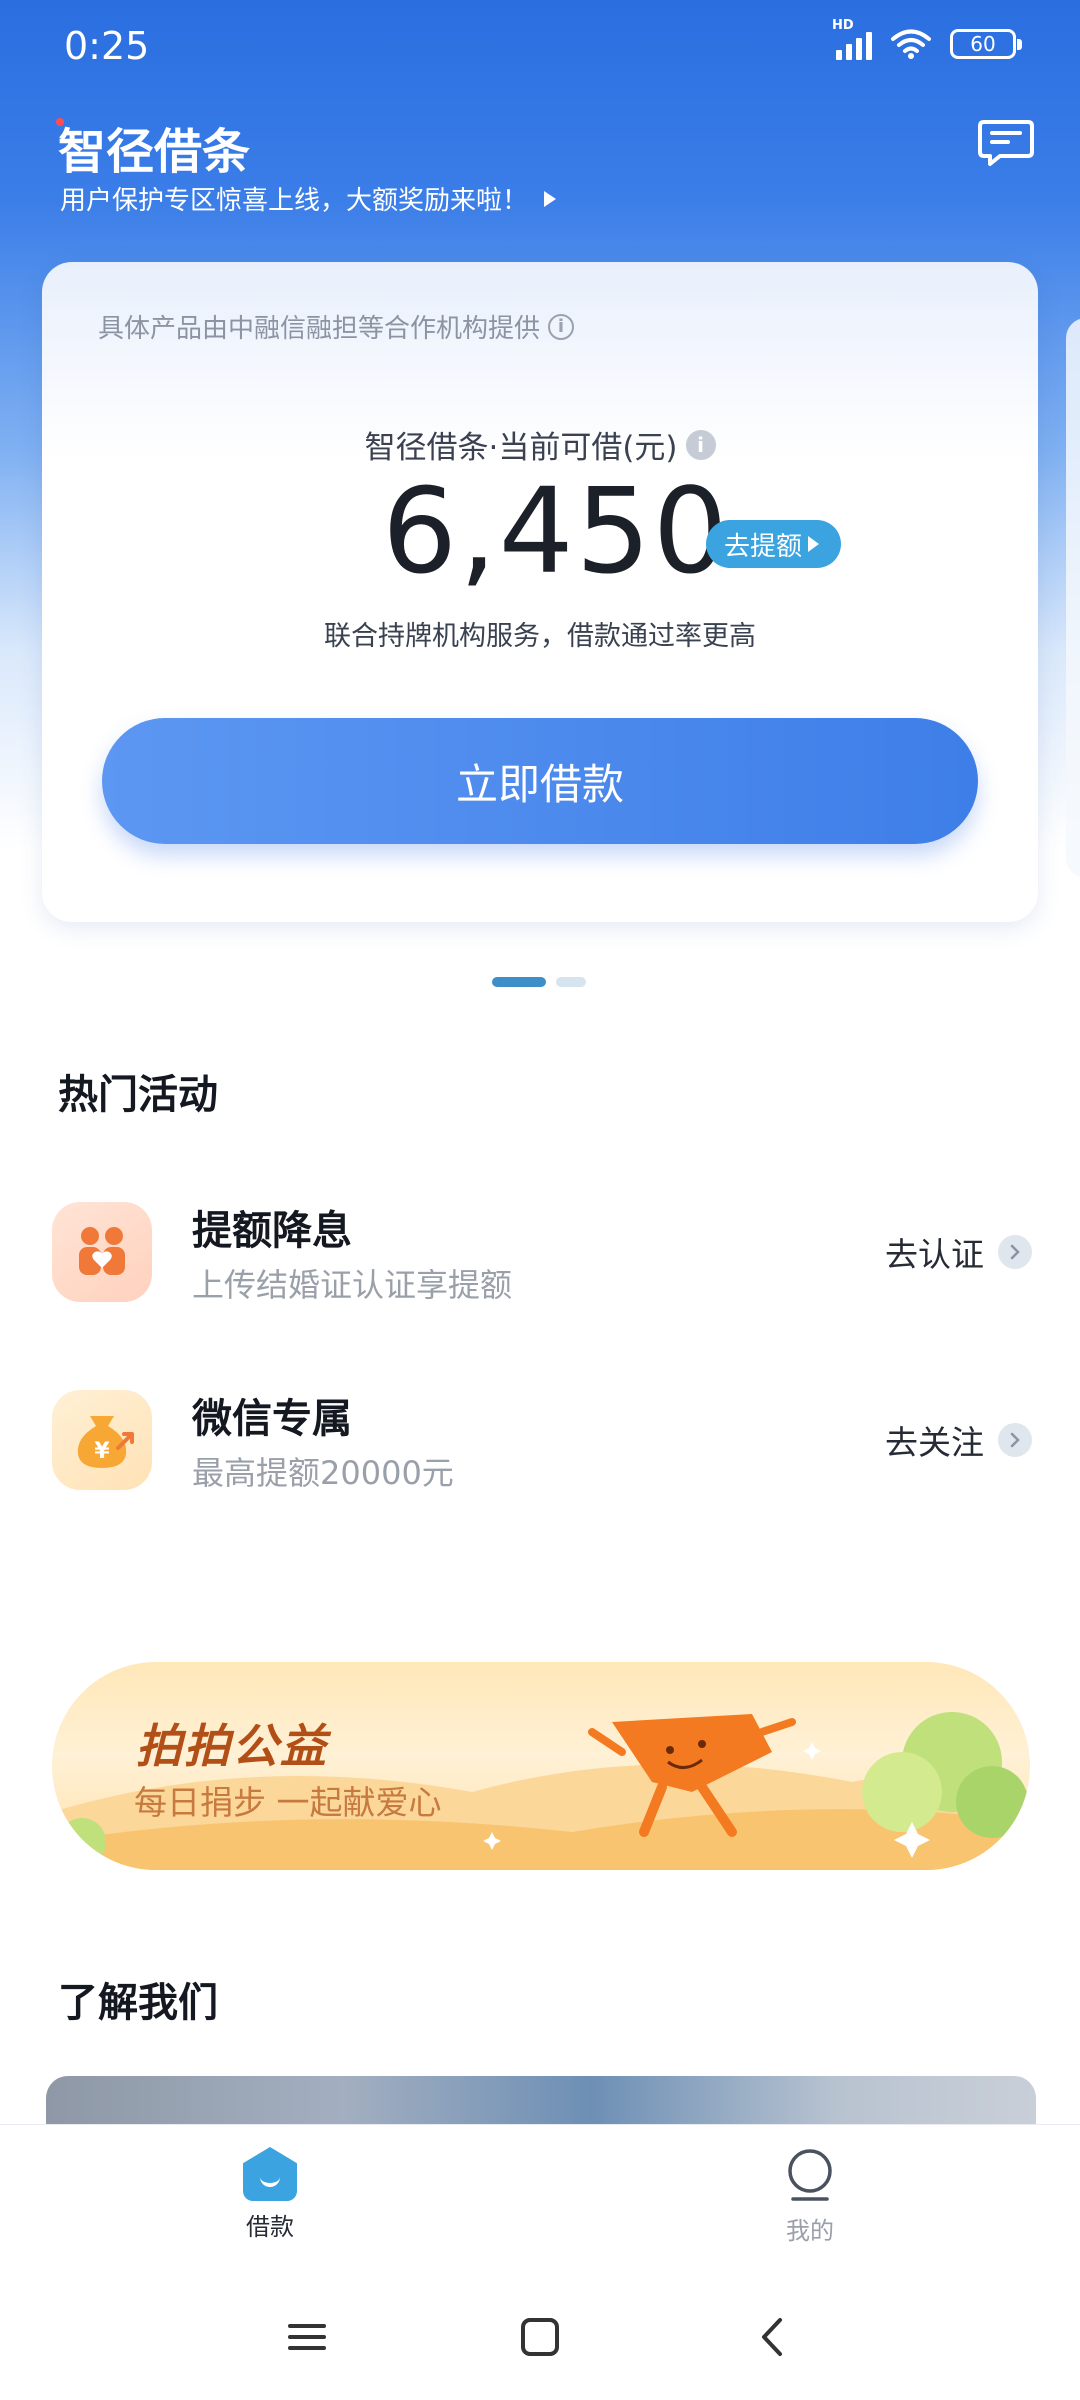 The height and width of the screenshot is (2400, 1080). Describe the element at coordinates (272, 1231) in the screenshot. I see `activity-title: 提额降息` at that location.